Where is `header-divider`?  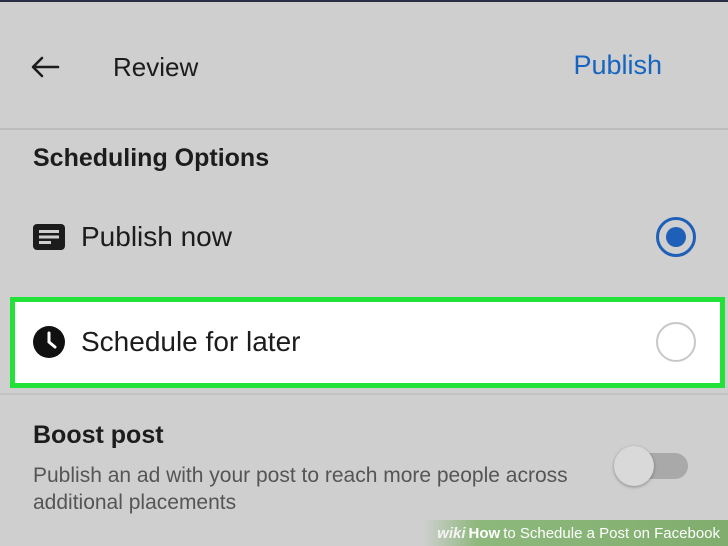
header-divider is located at coordinates (364, 129).